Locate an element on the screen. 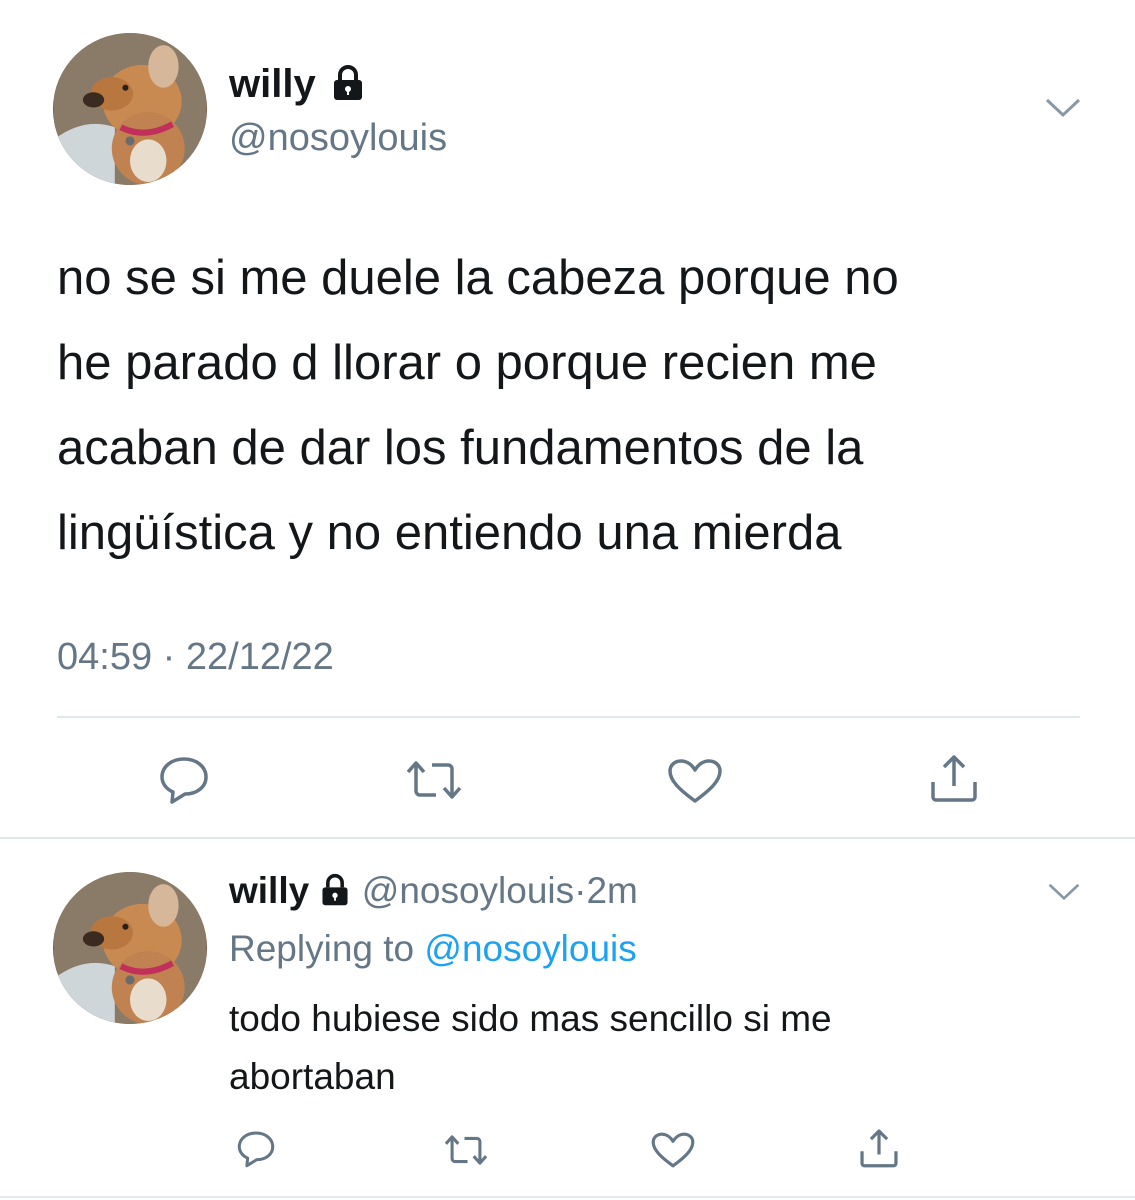 The image size is (1135, 1200). author-name: willy is located at coordinates (297, 84).